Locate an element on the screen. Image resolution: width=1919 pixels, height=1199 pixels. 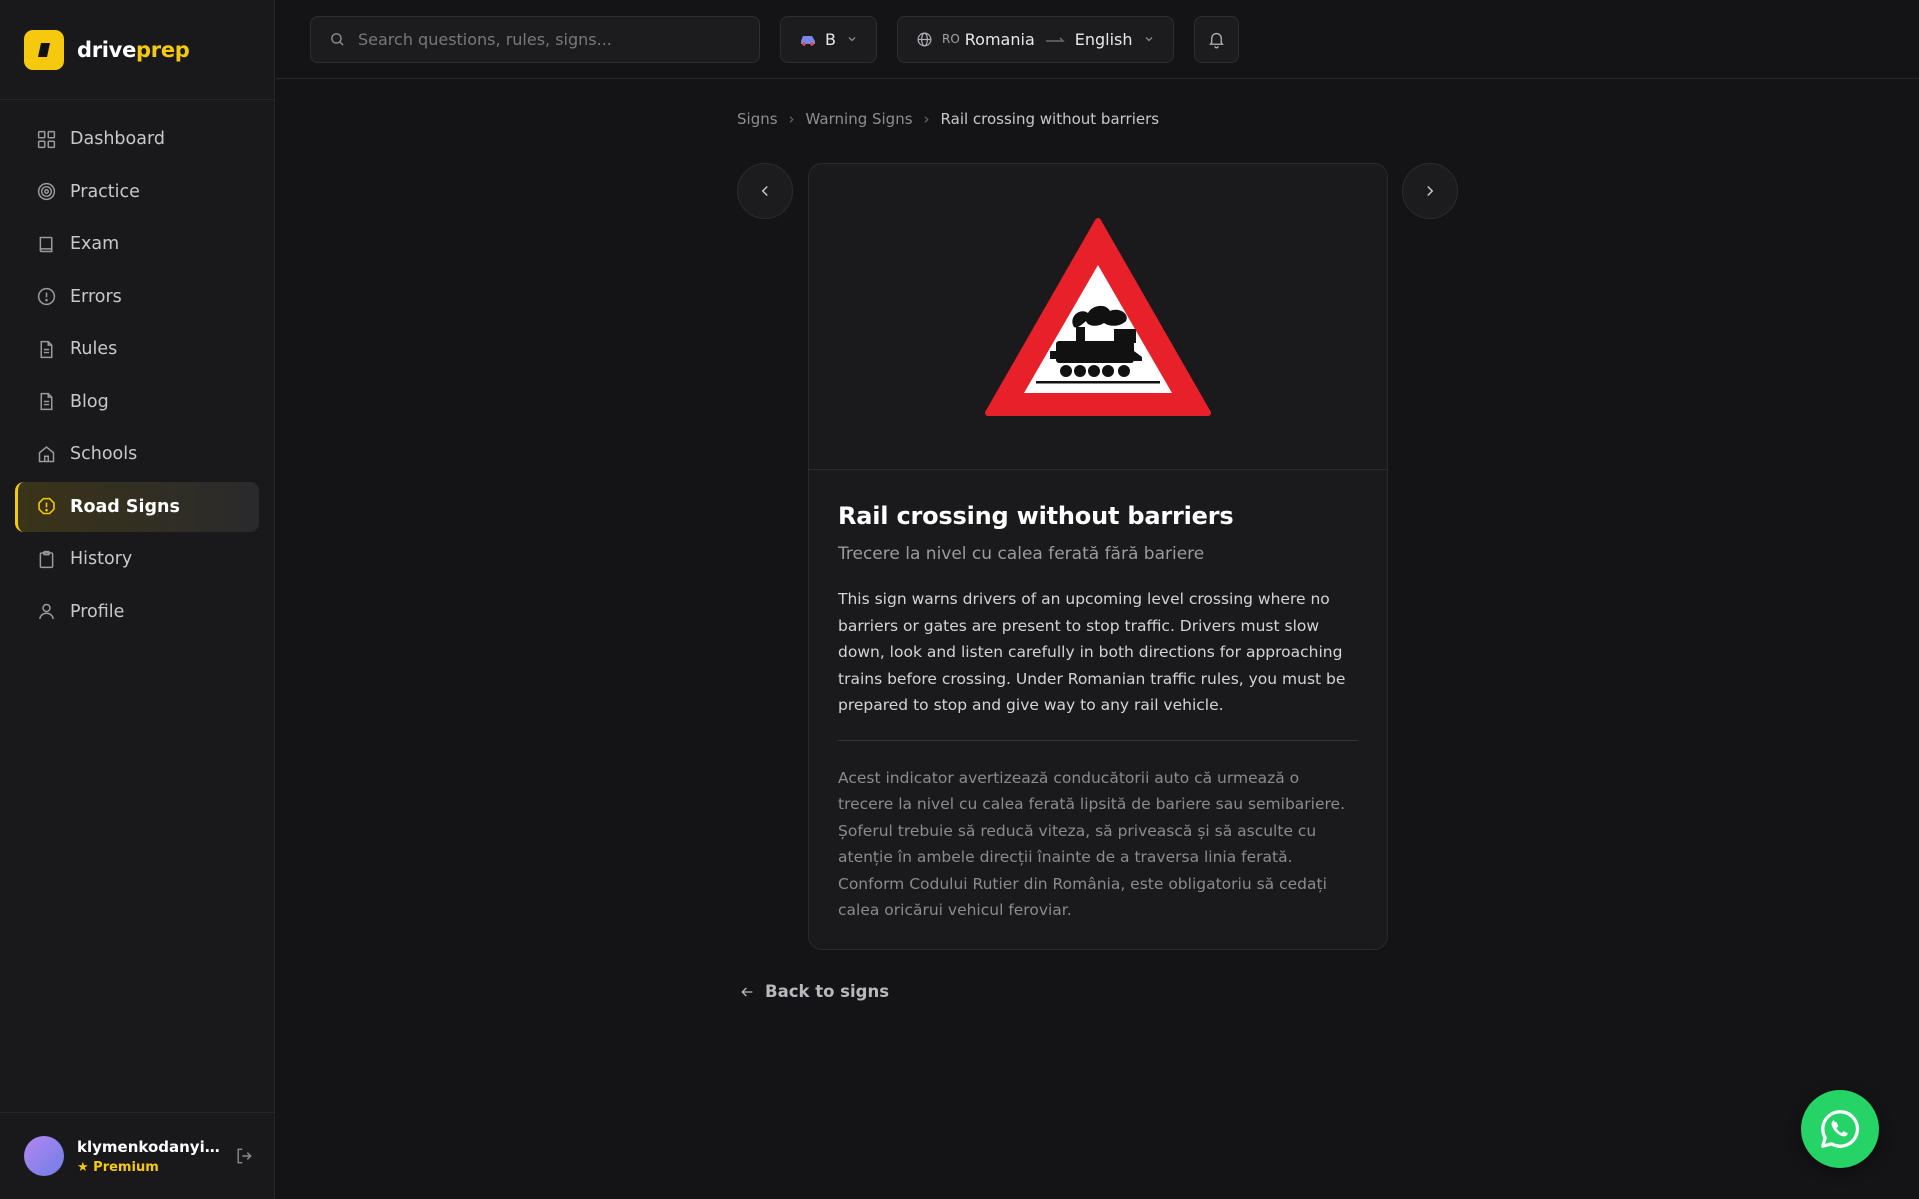
rail-crossing-sign-icon is located at coordinates (1098, 316).